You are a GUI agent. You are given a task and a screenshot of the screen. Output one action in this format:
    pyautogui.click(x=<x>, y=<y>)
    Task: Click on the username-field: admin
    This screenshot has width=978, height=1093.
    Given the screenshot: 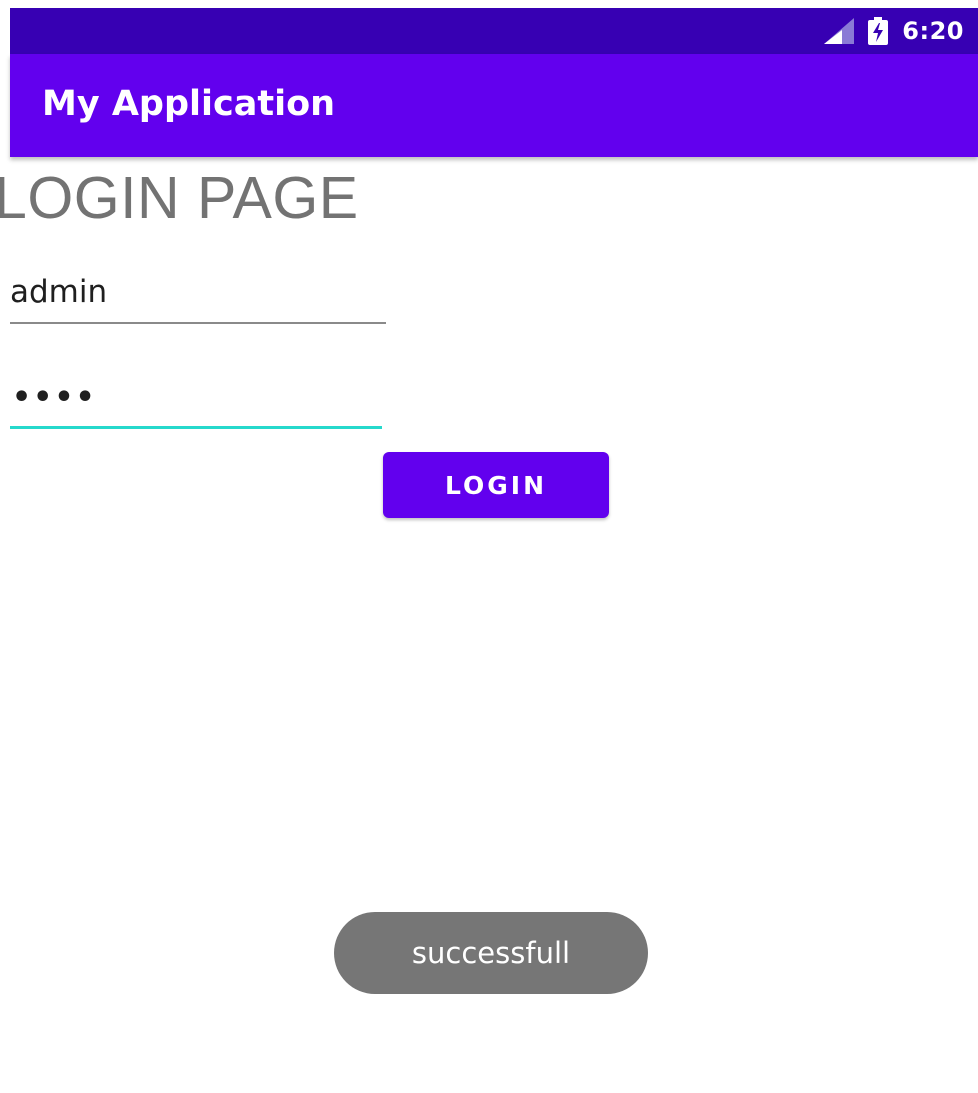 What is the action you would take?
    pyautogui.click(x=198, y=297)
    